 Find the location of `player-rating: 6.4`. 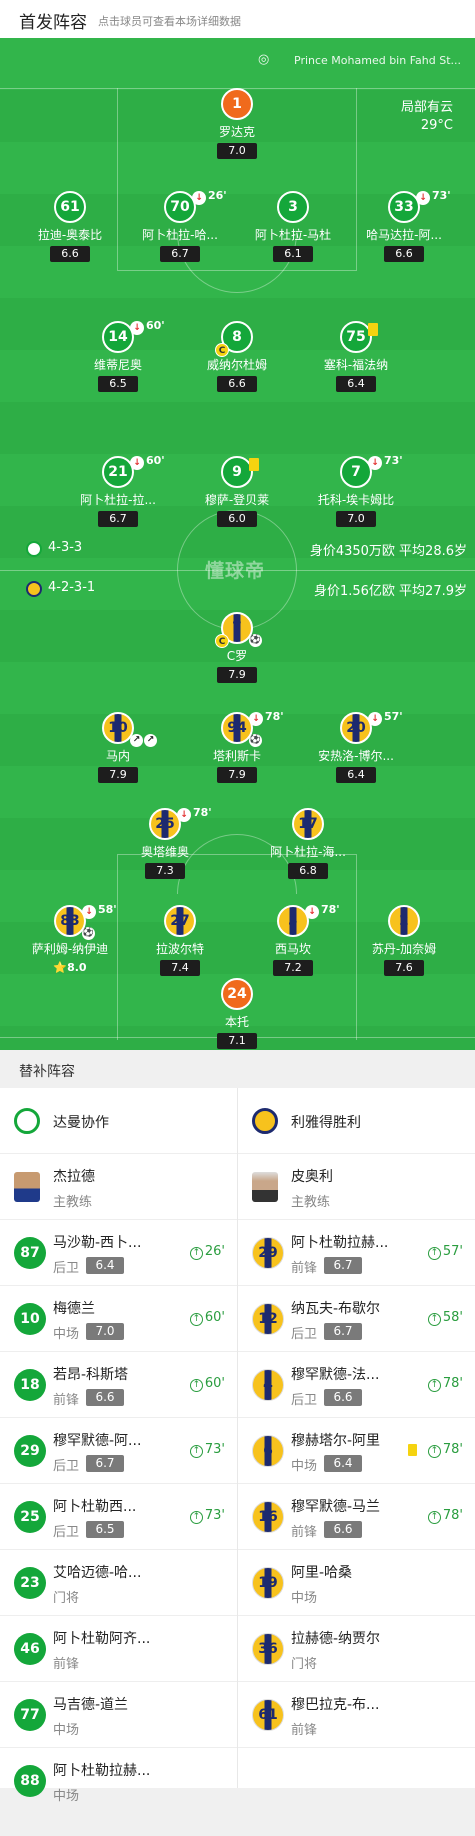

player-rating: 6.4 is located at coordinates (356, 775).